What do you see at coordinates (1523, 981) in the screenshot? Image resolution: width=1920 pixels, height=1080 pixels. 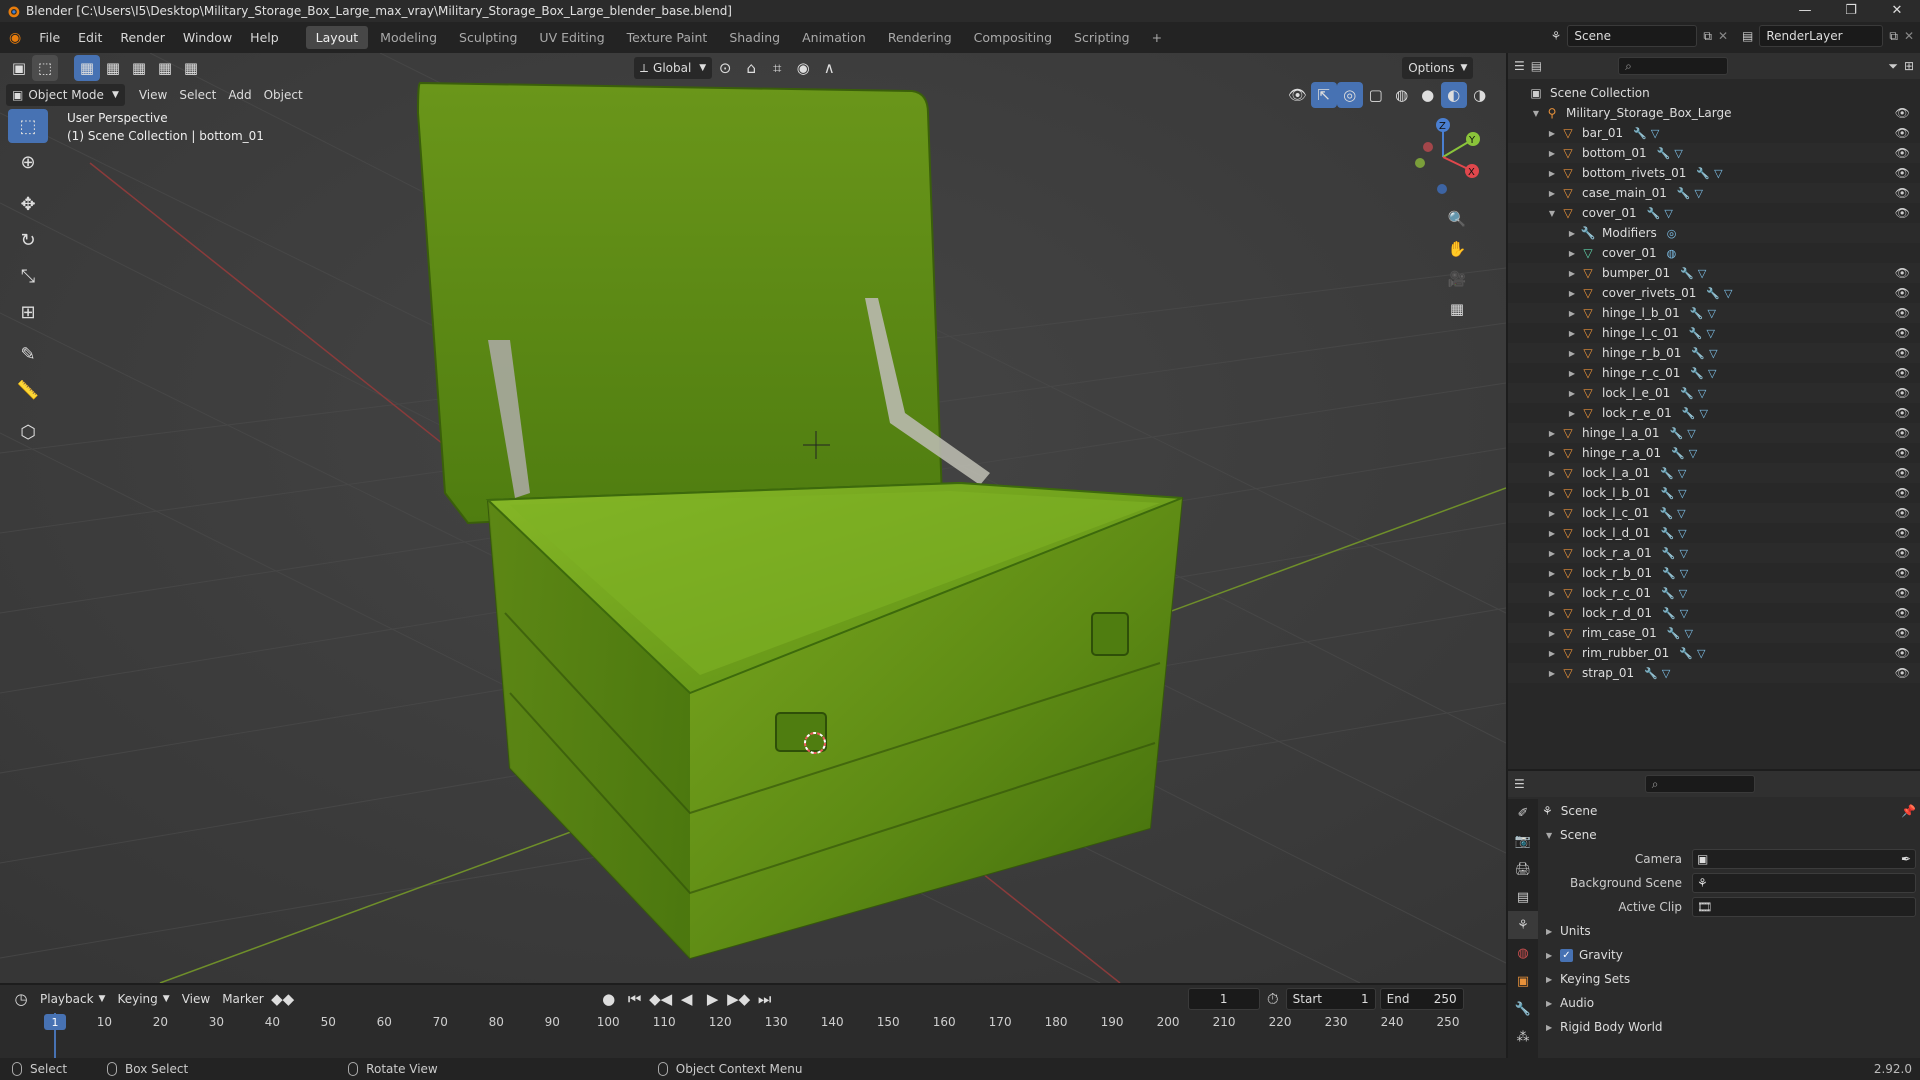 I see `object-tab-icon: ▣` at bounding box center [1523, 981].